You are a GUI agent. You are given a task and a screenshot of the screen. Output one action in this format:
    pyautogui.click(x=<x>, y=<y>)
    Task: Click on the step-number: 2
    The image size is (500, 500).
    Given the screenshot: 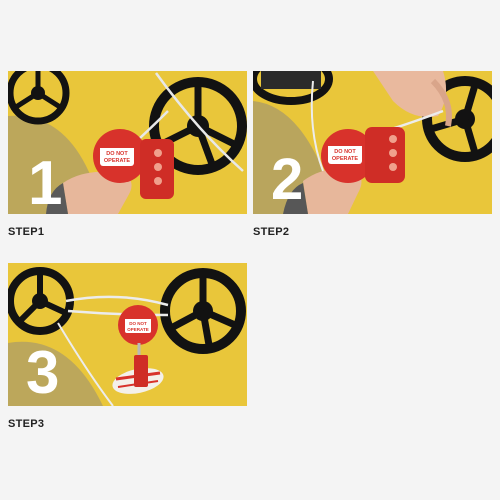 What is the action you would take?
    pyautogui.click(x=287, y=179)
    